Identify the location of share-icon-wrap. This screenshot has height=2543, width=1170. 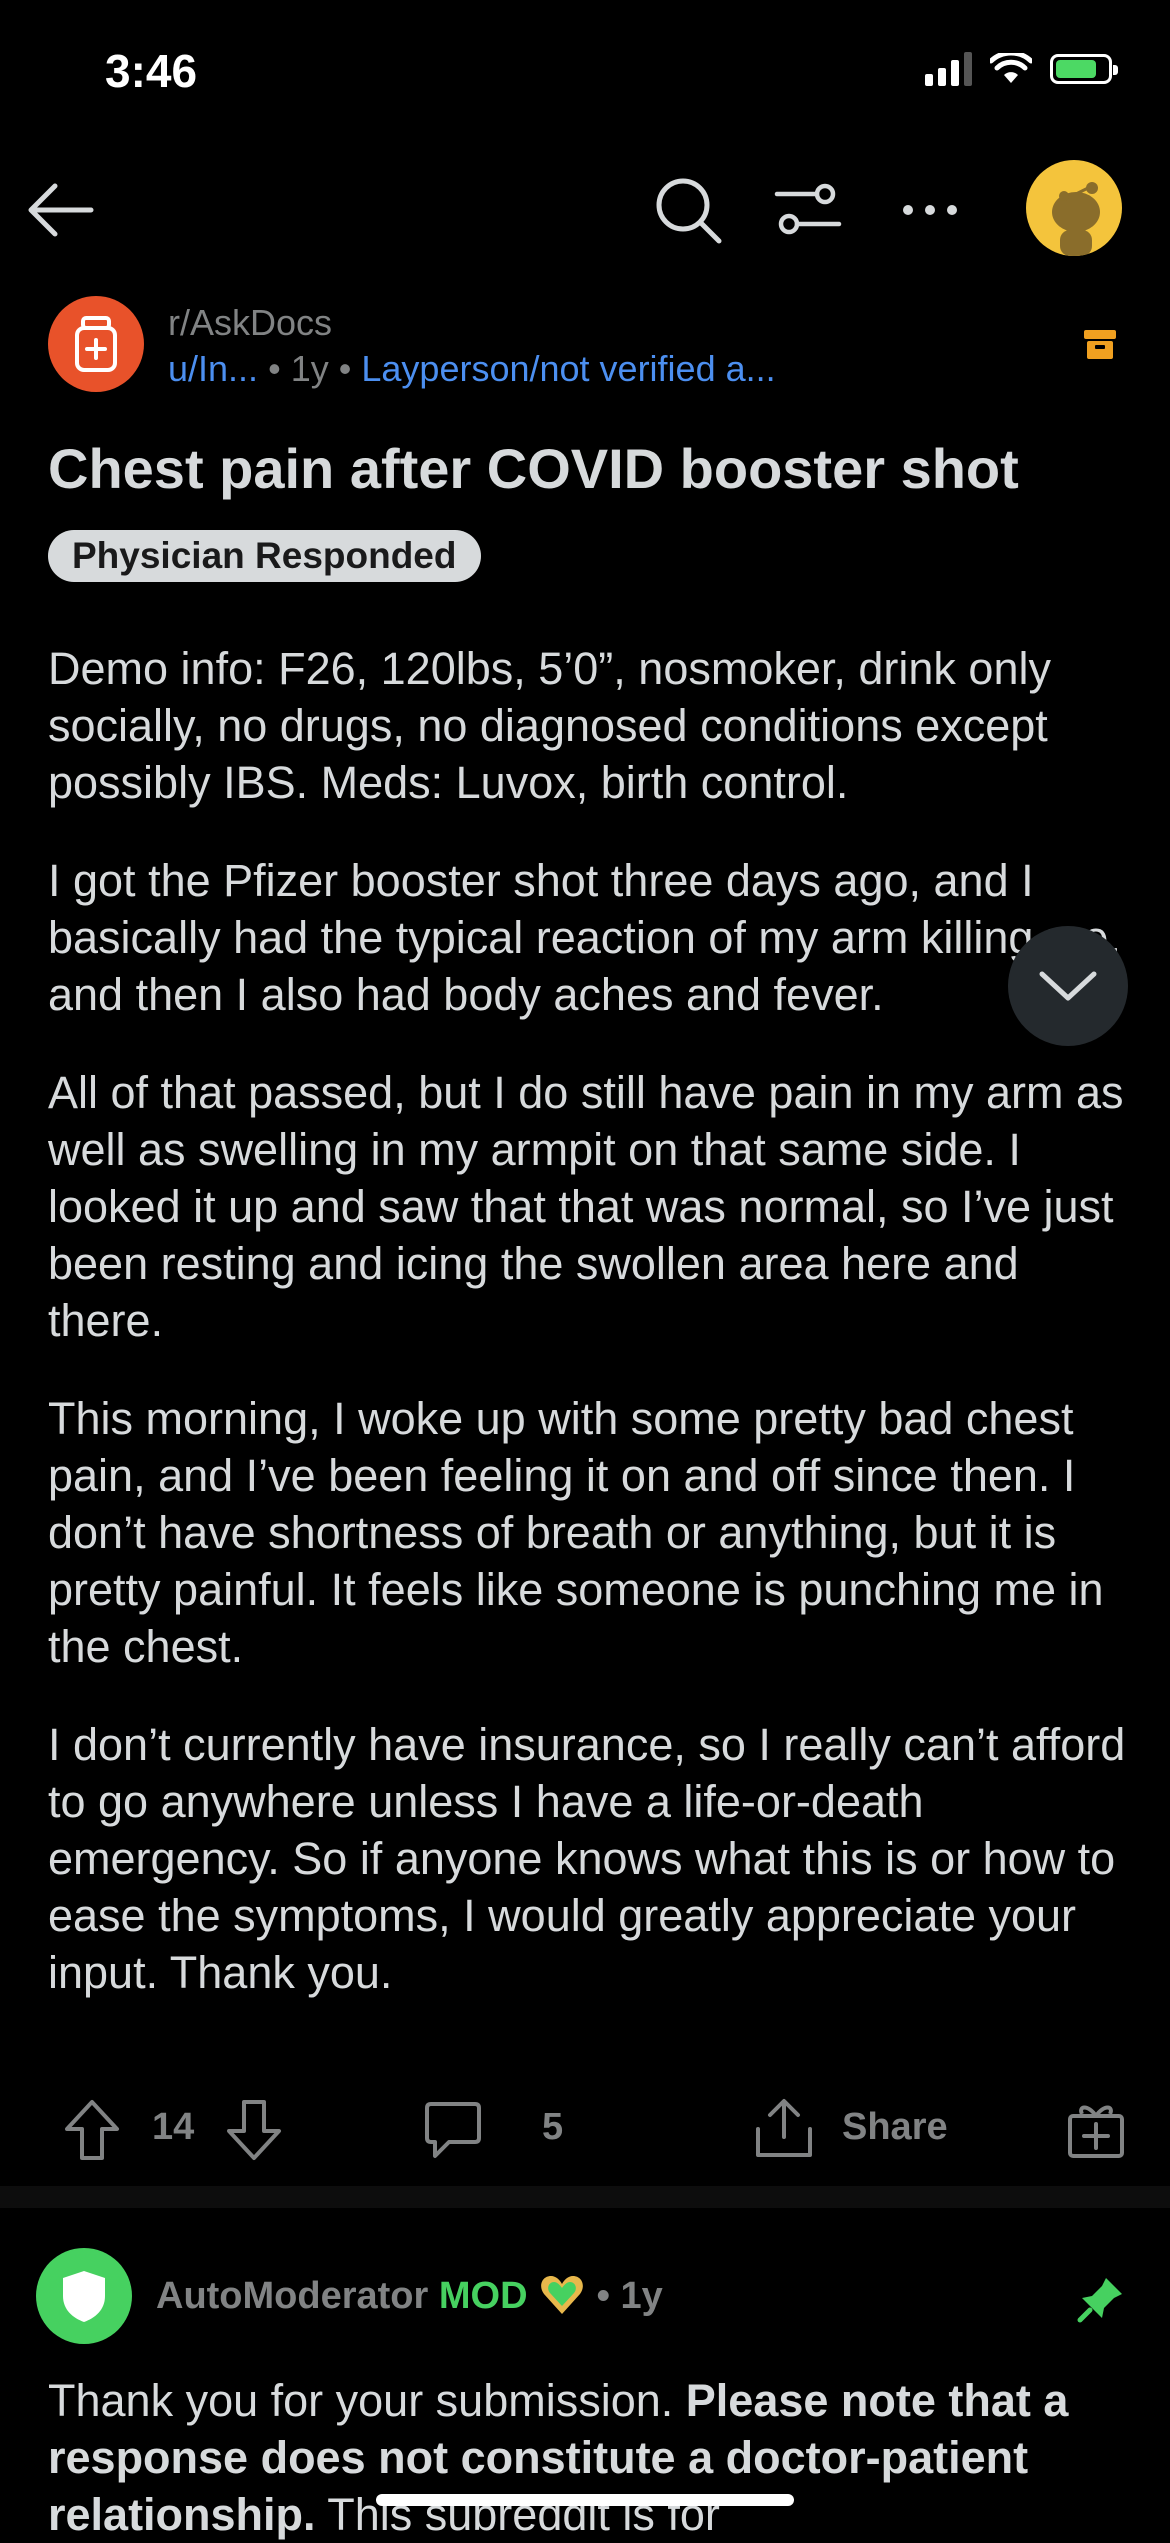
(784, 2129).